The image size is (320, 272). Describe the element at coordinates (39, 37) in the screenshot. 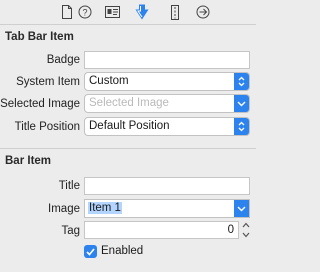

I see `section-title-tab-bar-item: Tab Bar Item` at that location.